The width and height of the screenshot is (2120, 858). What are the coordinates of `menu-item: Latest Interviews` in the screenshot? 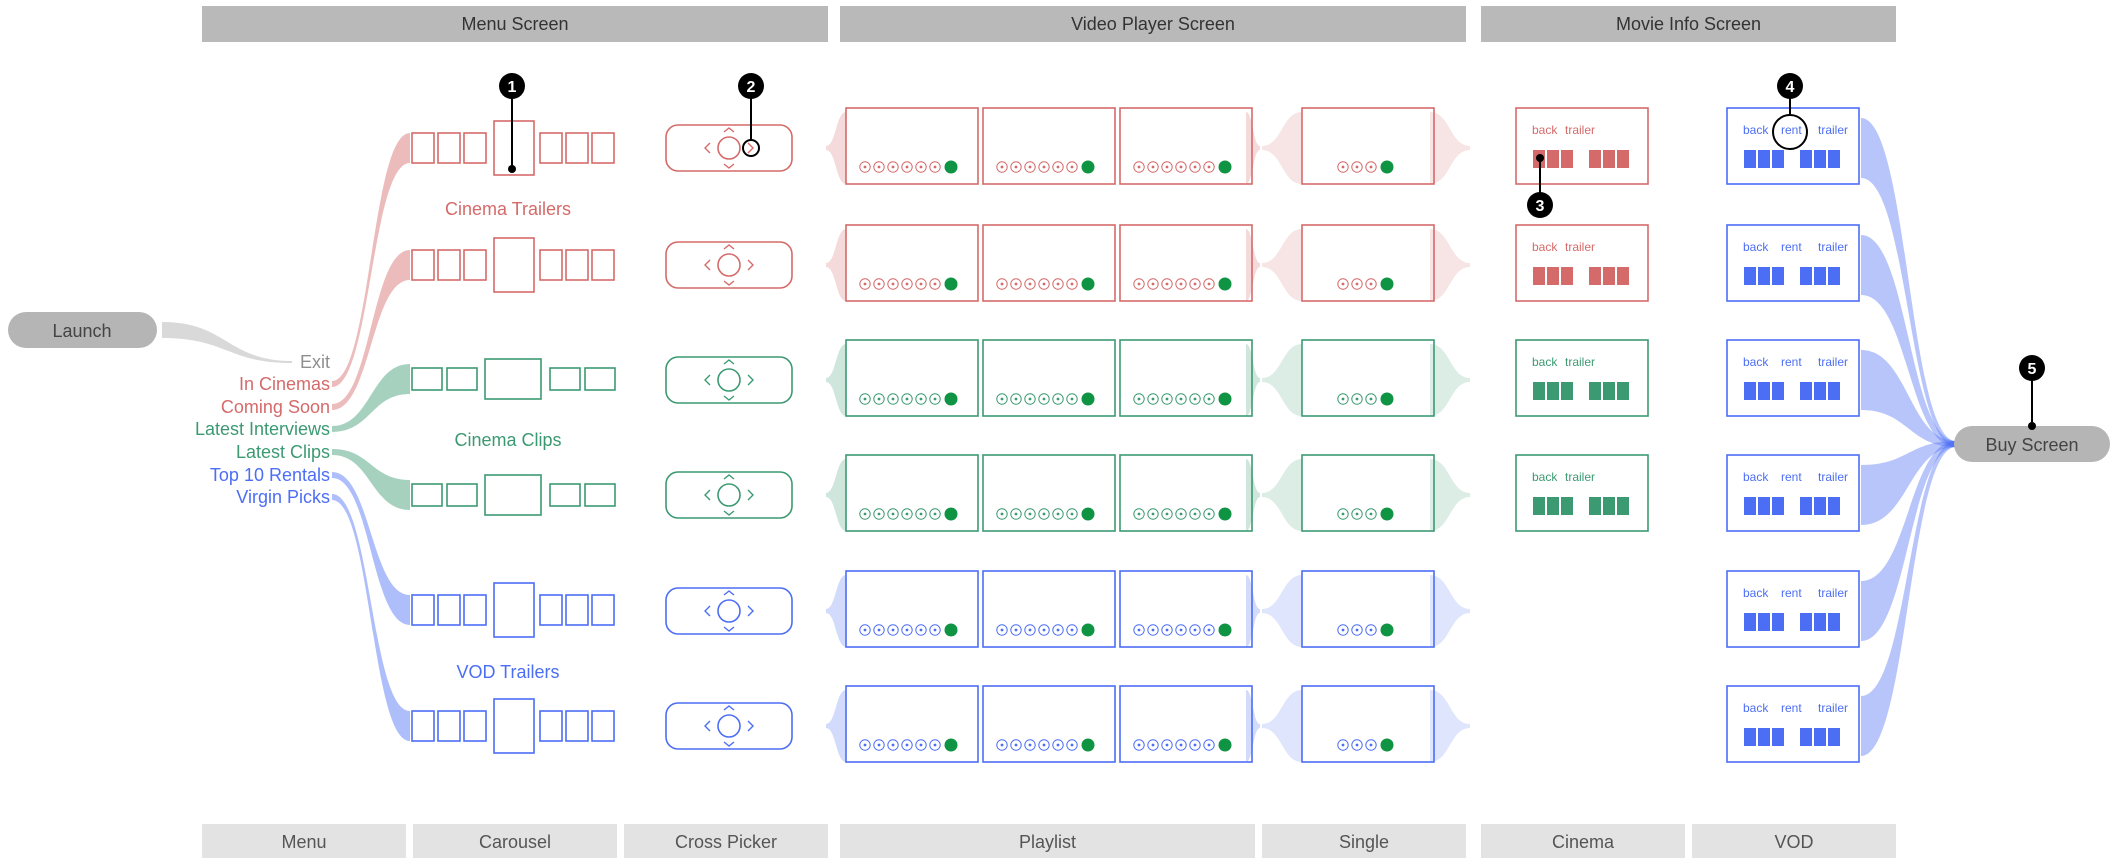 It's located at (262, 429).